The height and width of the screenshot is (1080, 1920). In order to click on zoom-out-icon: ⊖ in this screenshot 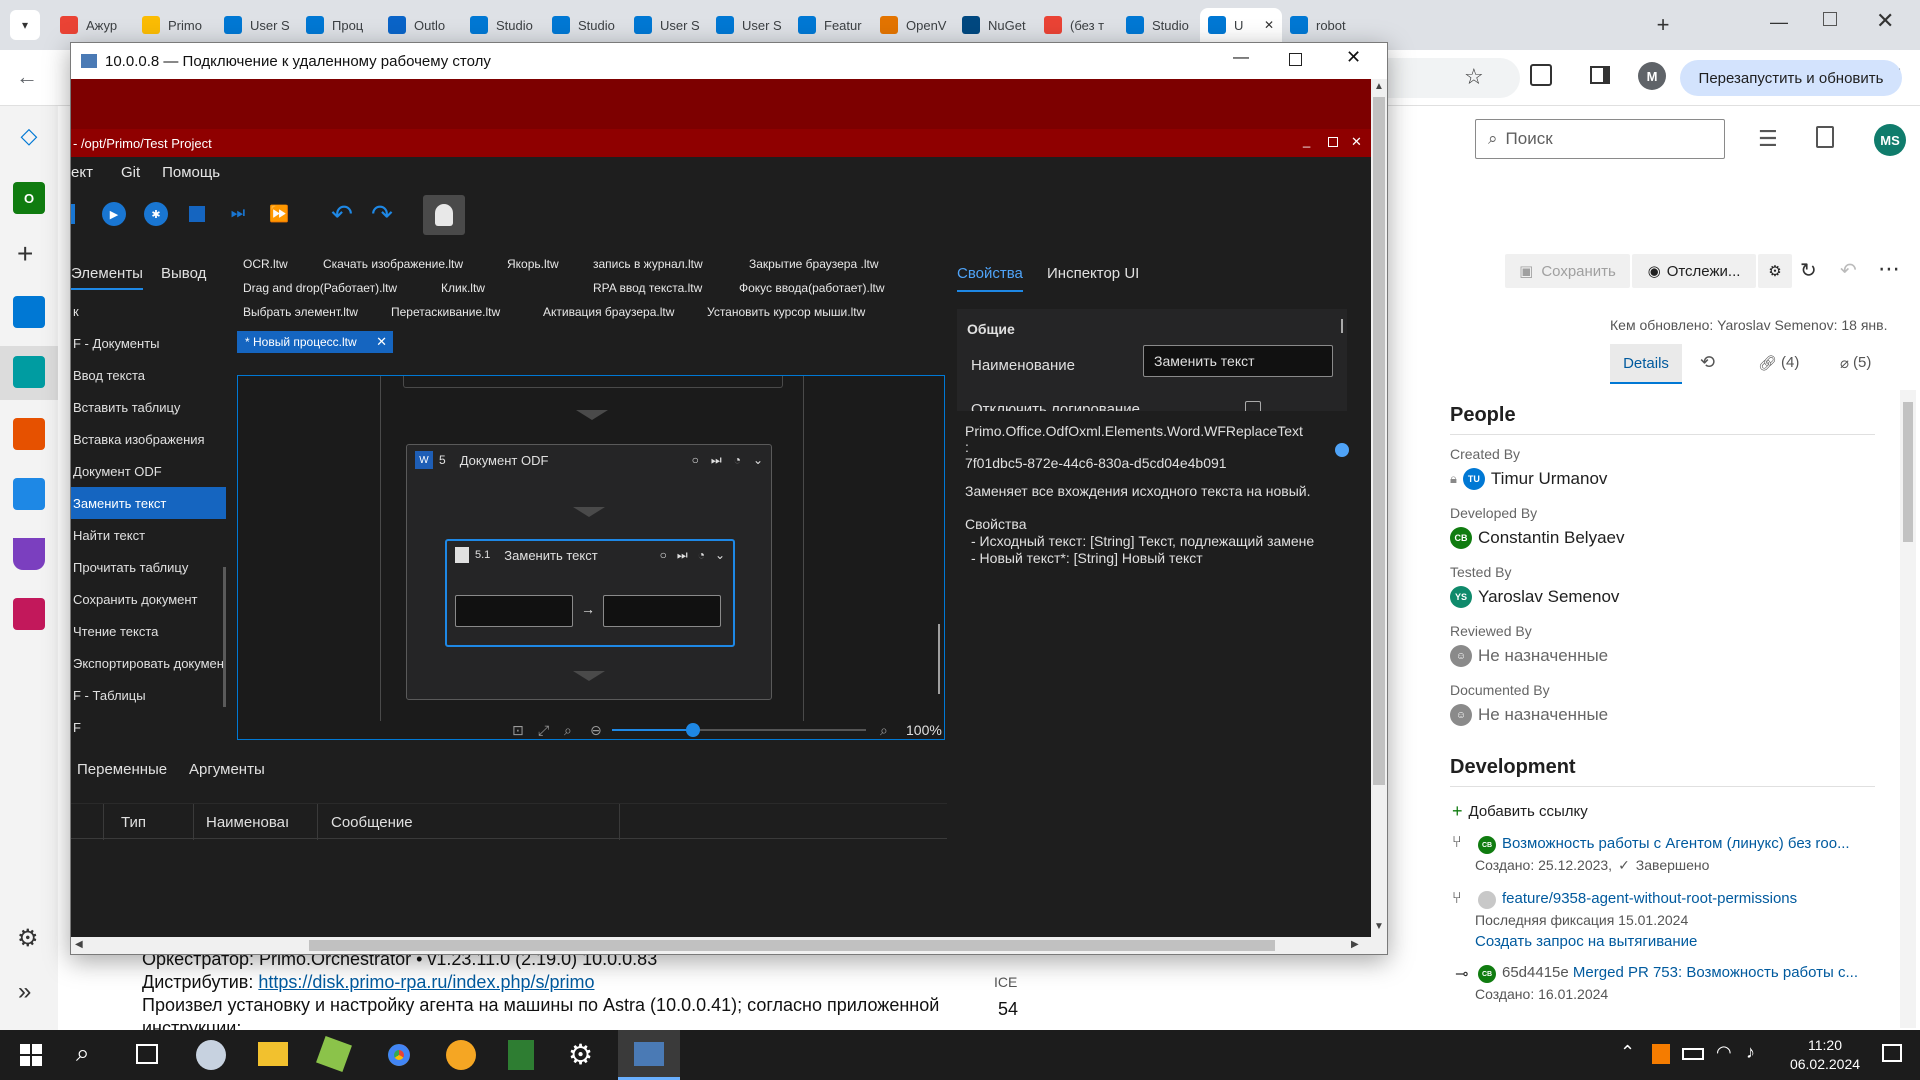, I will do `click(596, 730)`.